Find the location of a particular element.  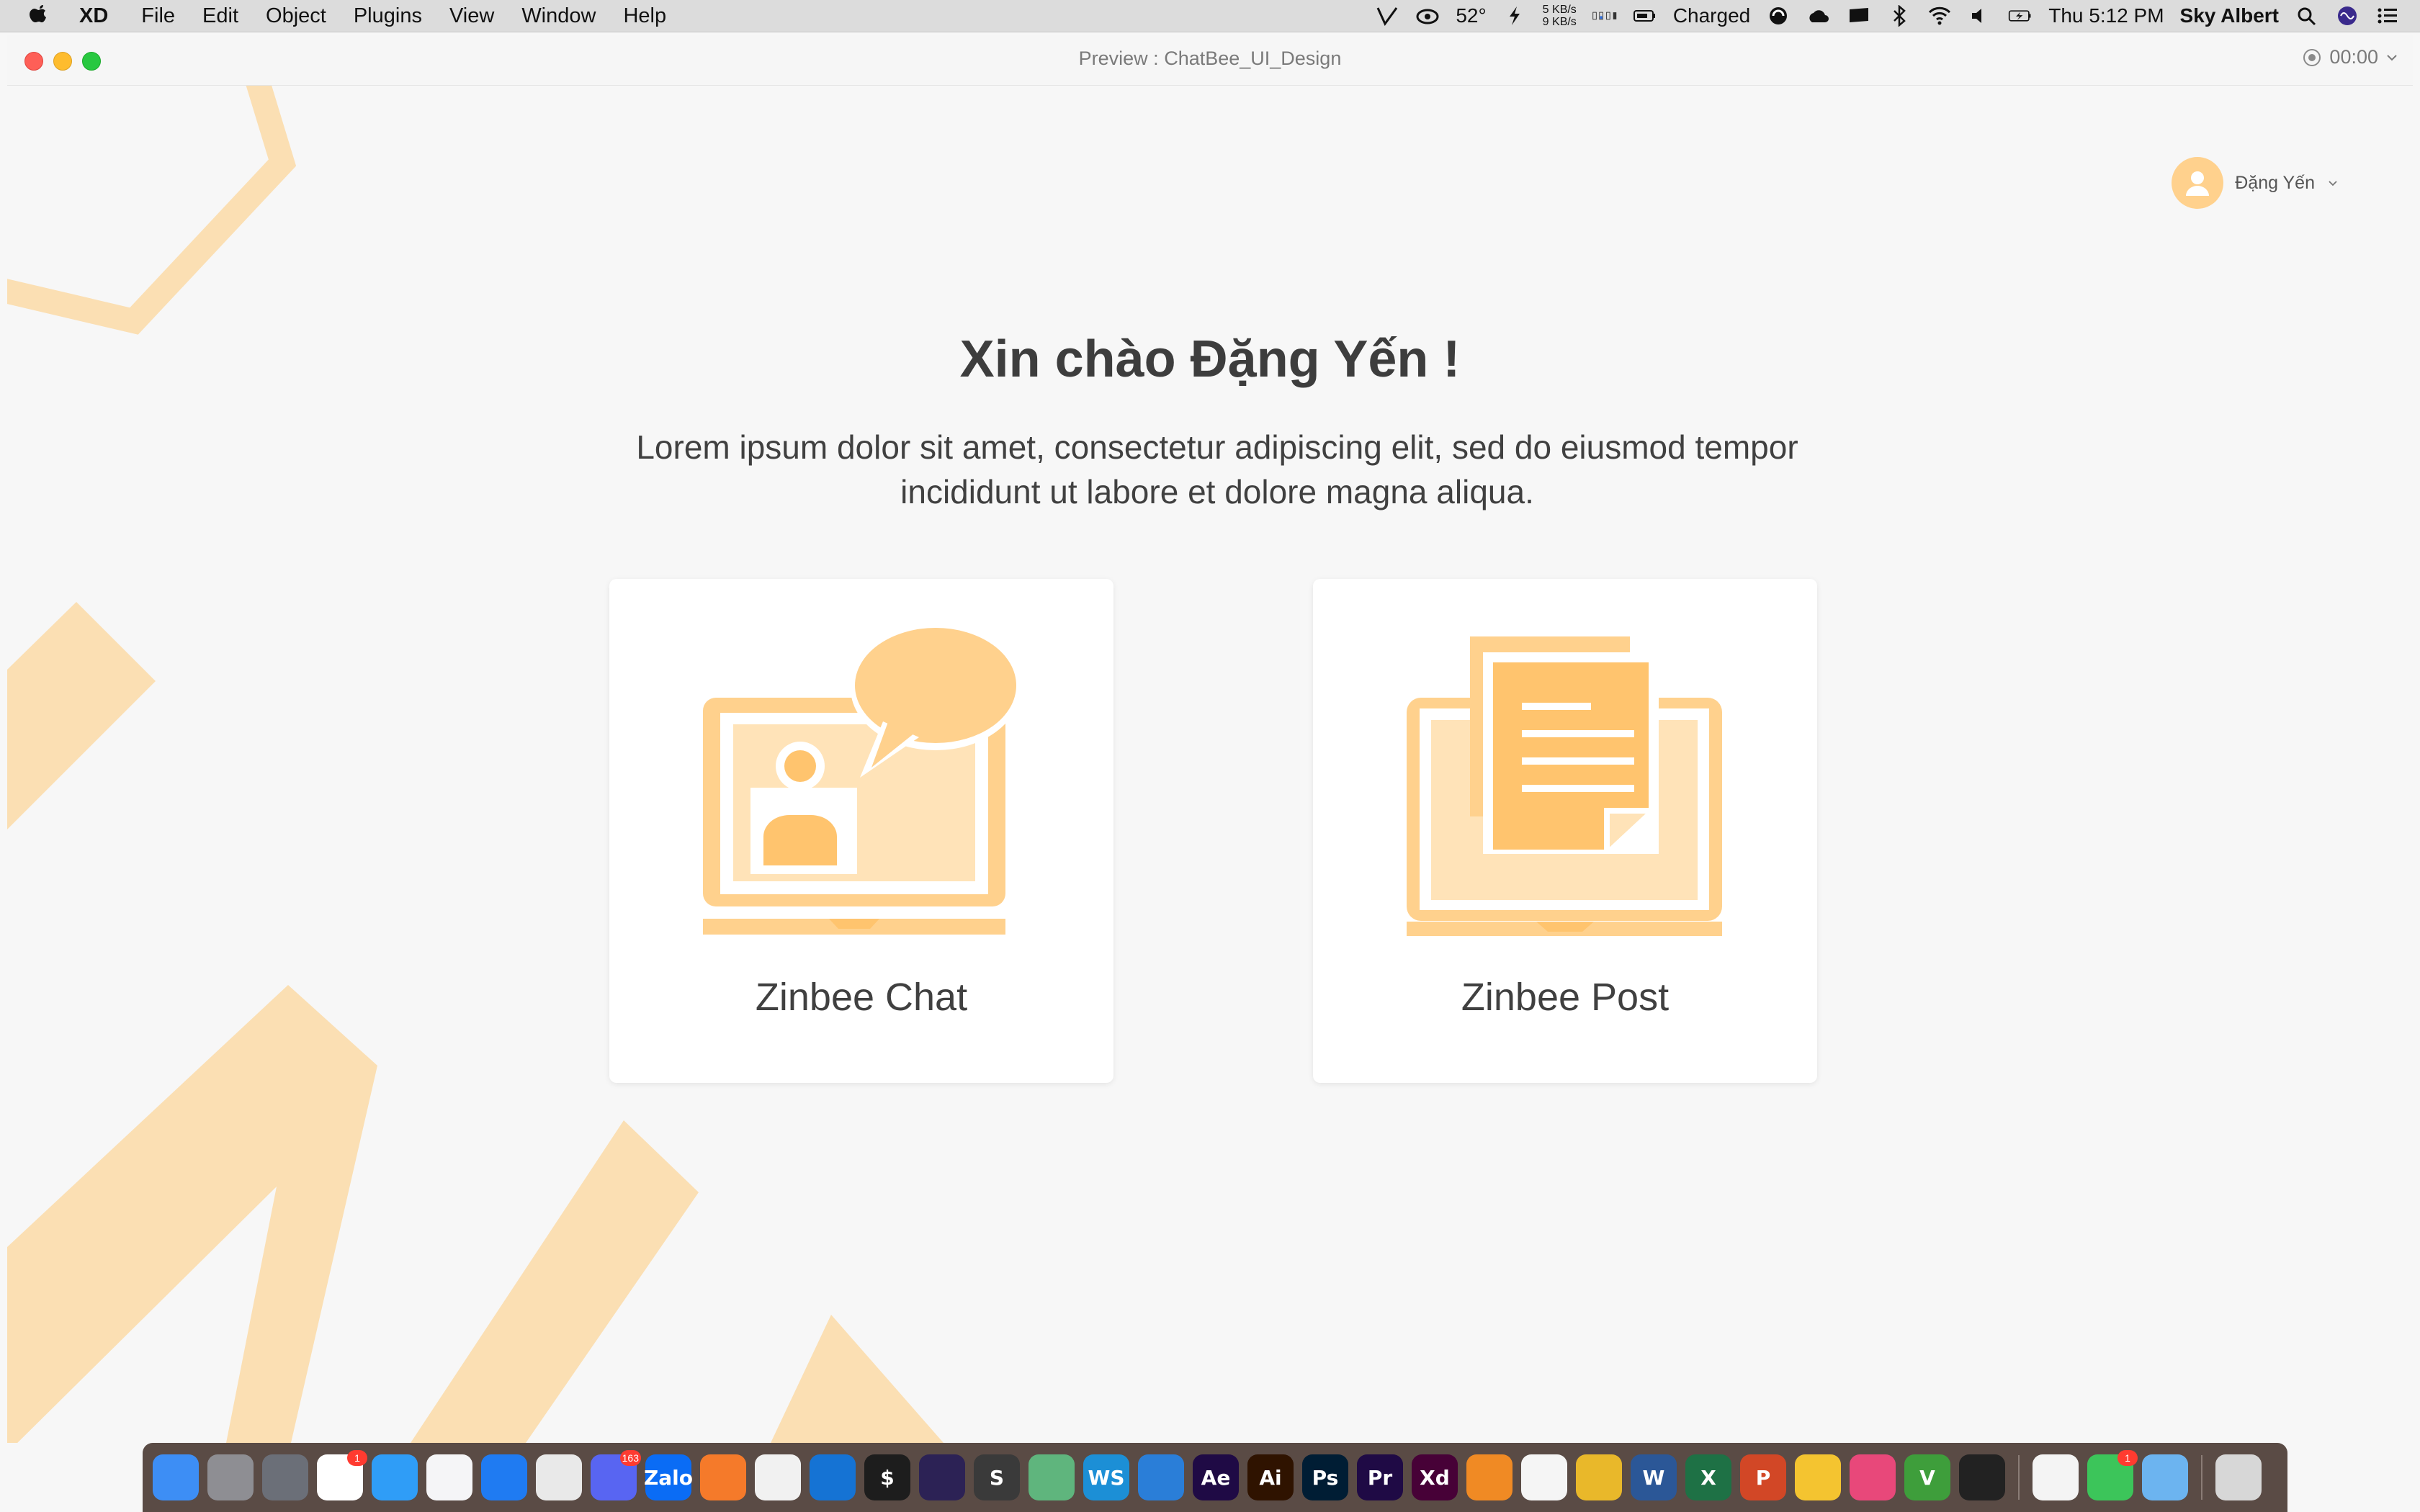

menu-edit: Edit is located at coordinates (220, 16).